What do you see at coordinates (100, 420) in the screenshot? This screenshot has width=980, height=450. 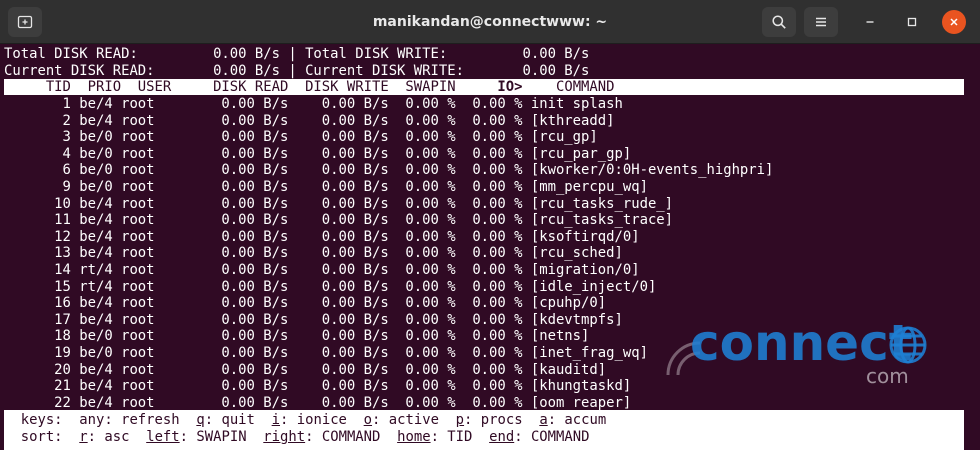 I see `help-text: keys: any: refresh` at bounding box center [100, 420].